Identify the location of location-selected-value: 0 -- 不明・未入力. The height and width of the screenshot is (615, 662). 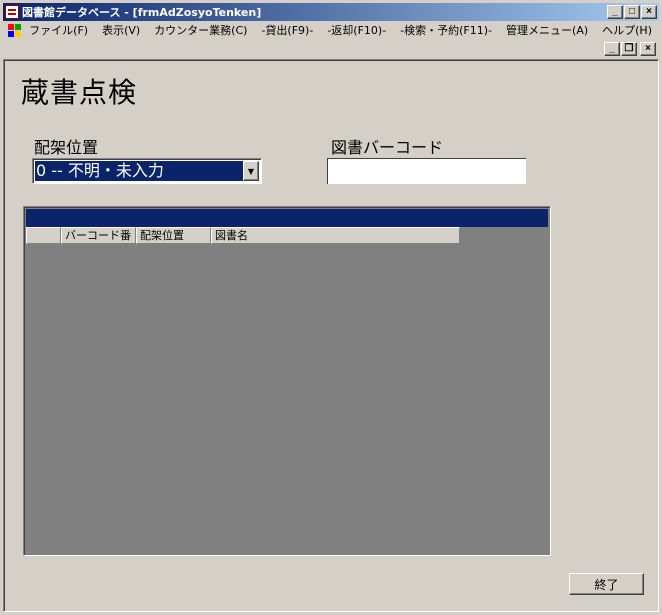
(139, 171).